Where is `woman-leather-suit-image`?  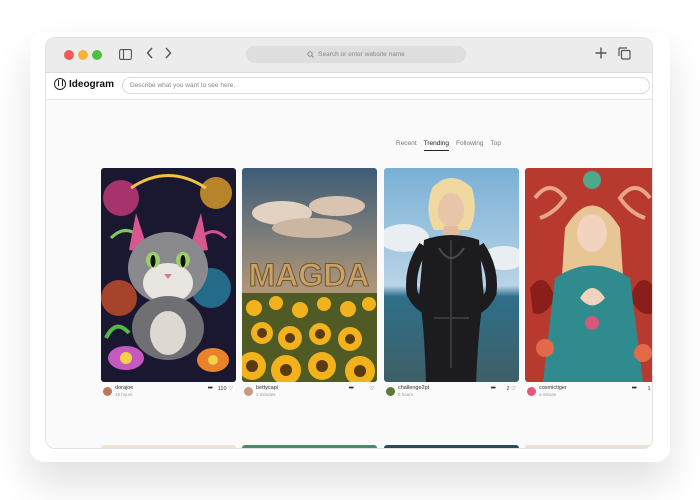 woman-leather-suit-image is located at coordinates (451, 275).